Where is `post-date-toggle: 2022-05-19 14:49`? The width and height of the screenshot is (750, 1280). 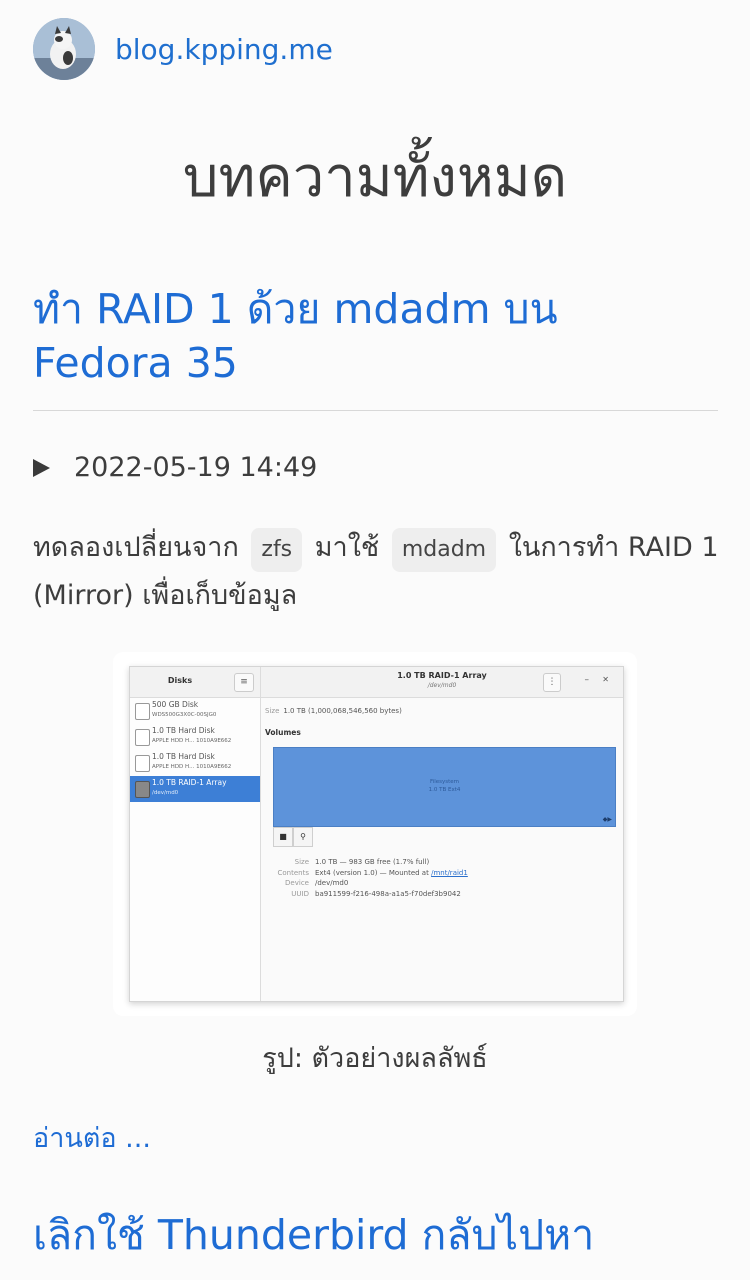 post-date-toggle: 2022-05-19 14:49 is located at coordinates (175, 467).